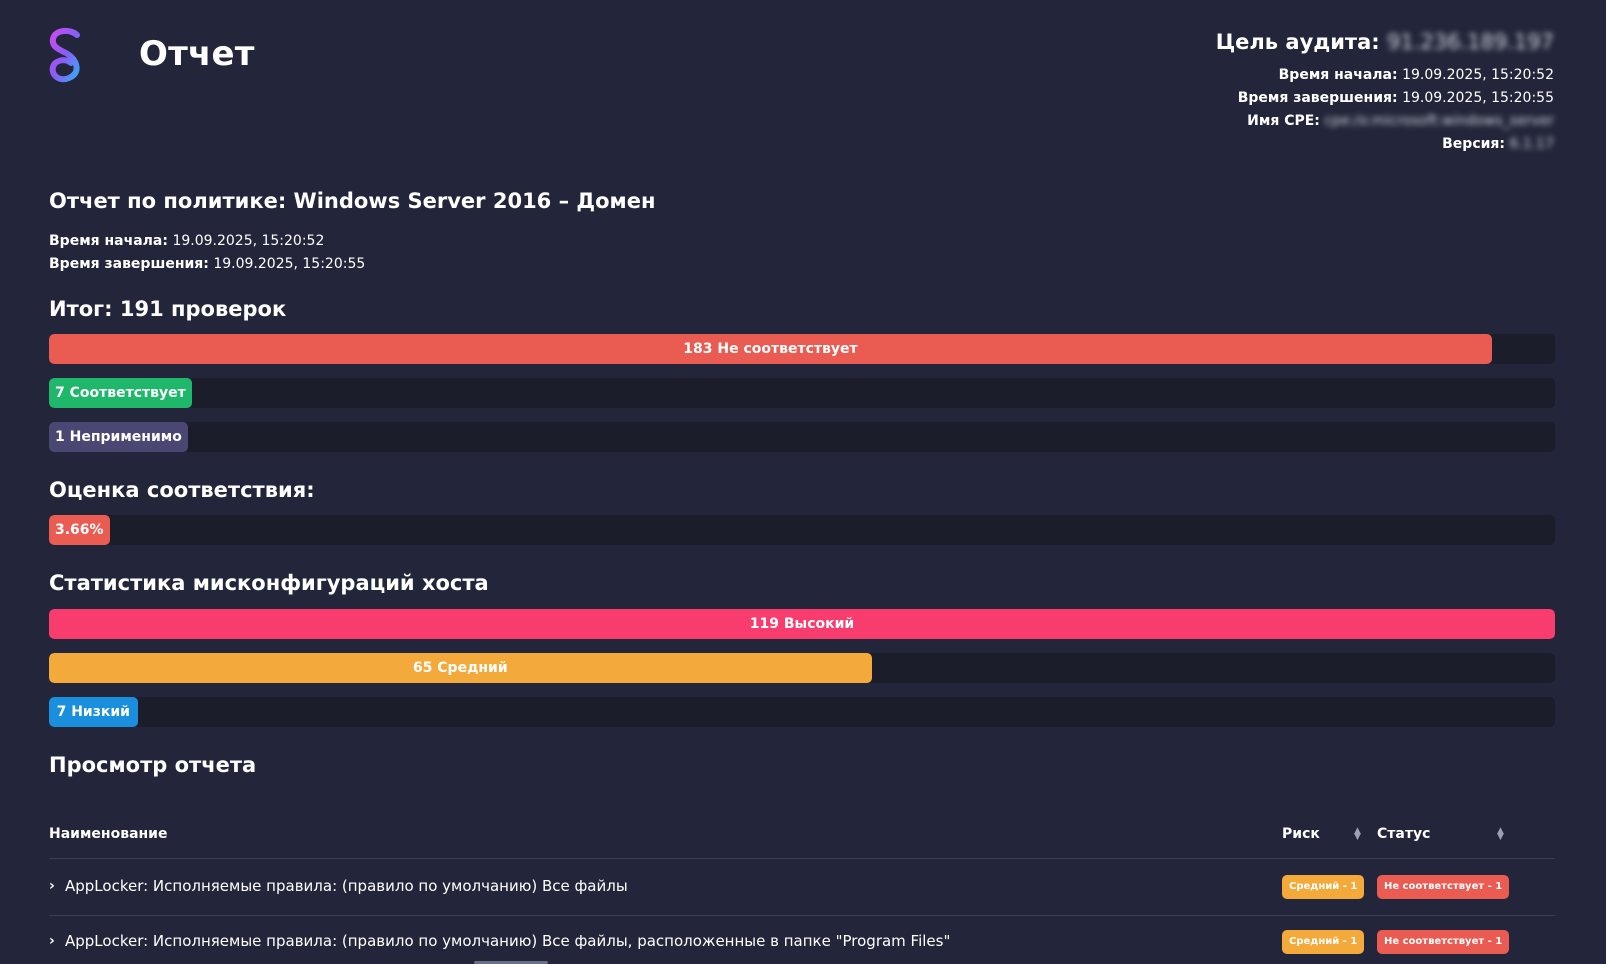 The width and height of the screenshot is (1606, 964). I want to click on audit-cpe: Имя CPE: cpe:/o:microsoft:windows_server, so click(1385, 121).